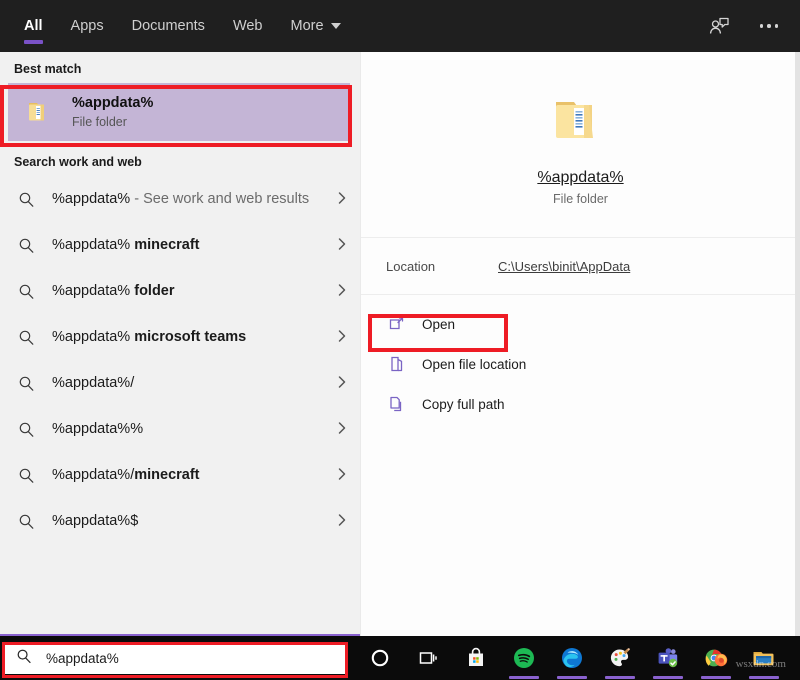 This screenshot has width=800, height=680. I want to click on action-open: Open, so click(580, 324).